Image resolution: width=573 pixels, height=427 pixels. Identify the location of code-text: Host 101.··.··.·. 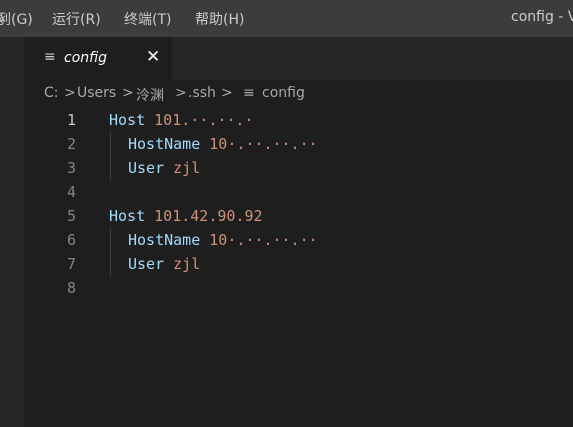
(181, 120).